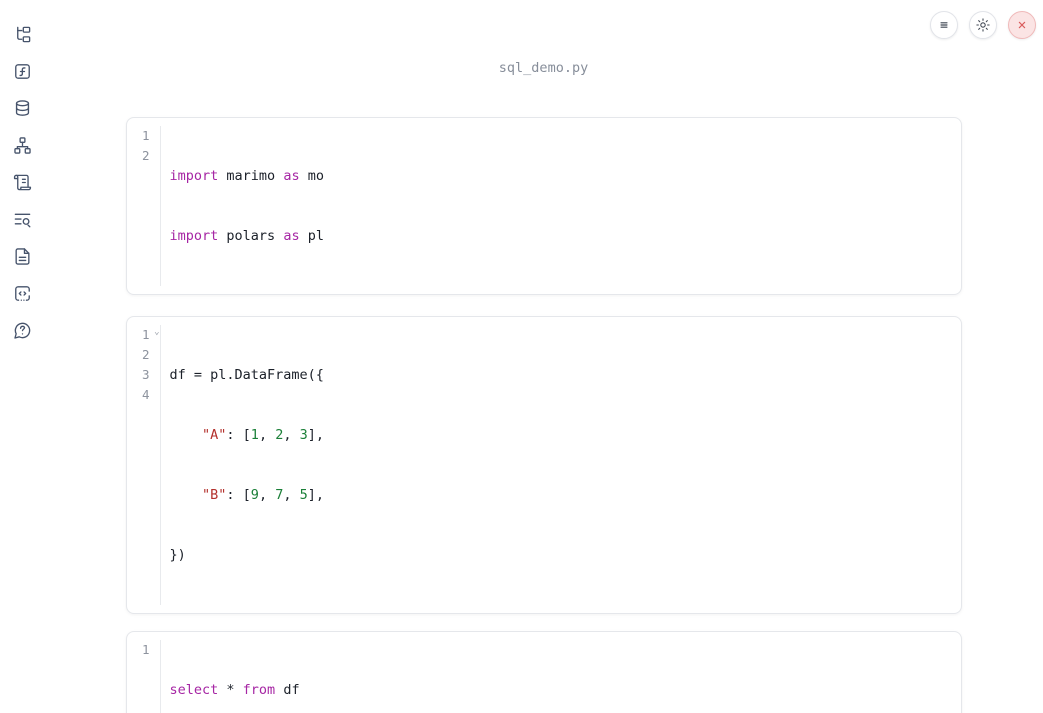 The width and height of the screenshot is (1043, 713). I want to click on helper-panel-sidebar, so click(22, 356).